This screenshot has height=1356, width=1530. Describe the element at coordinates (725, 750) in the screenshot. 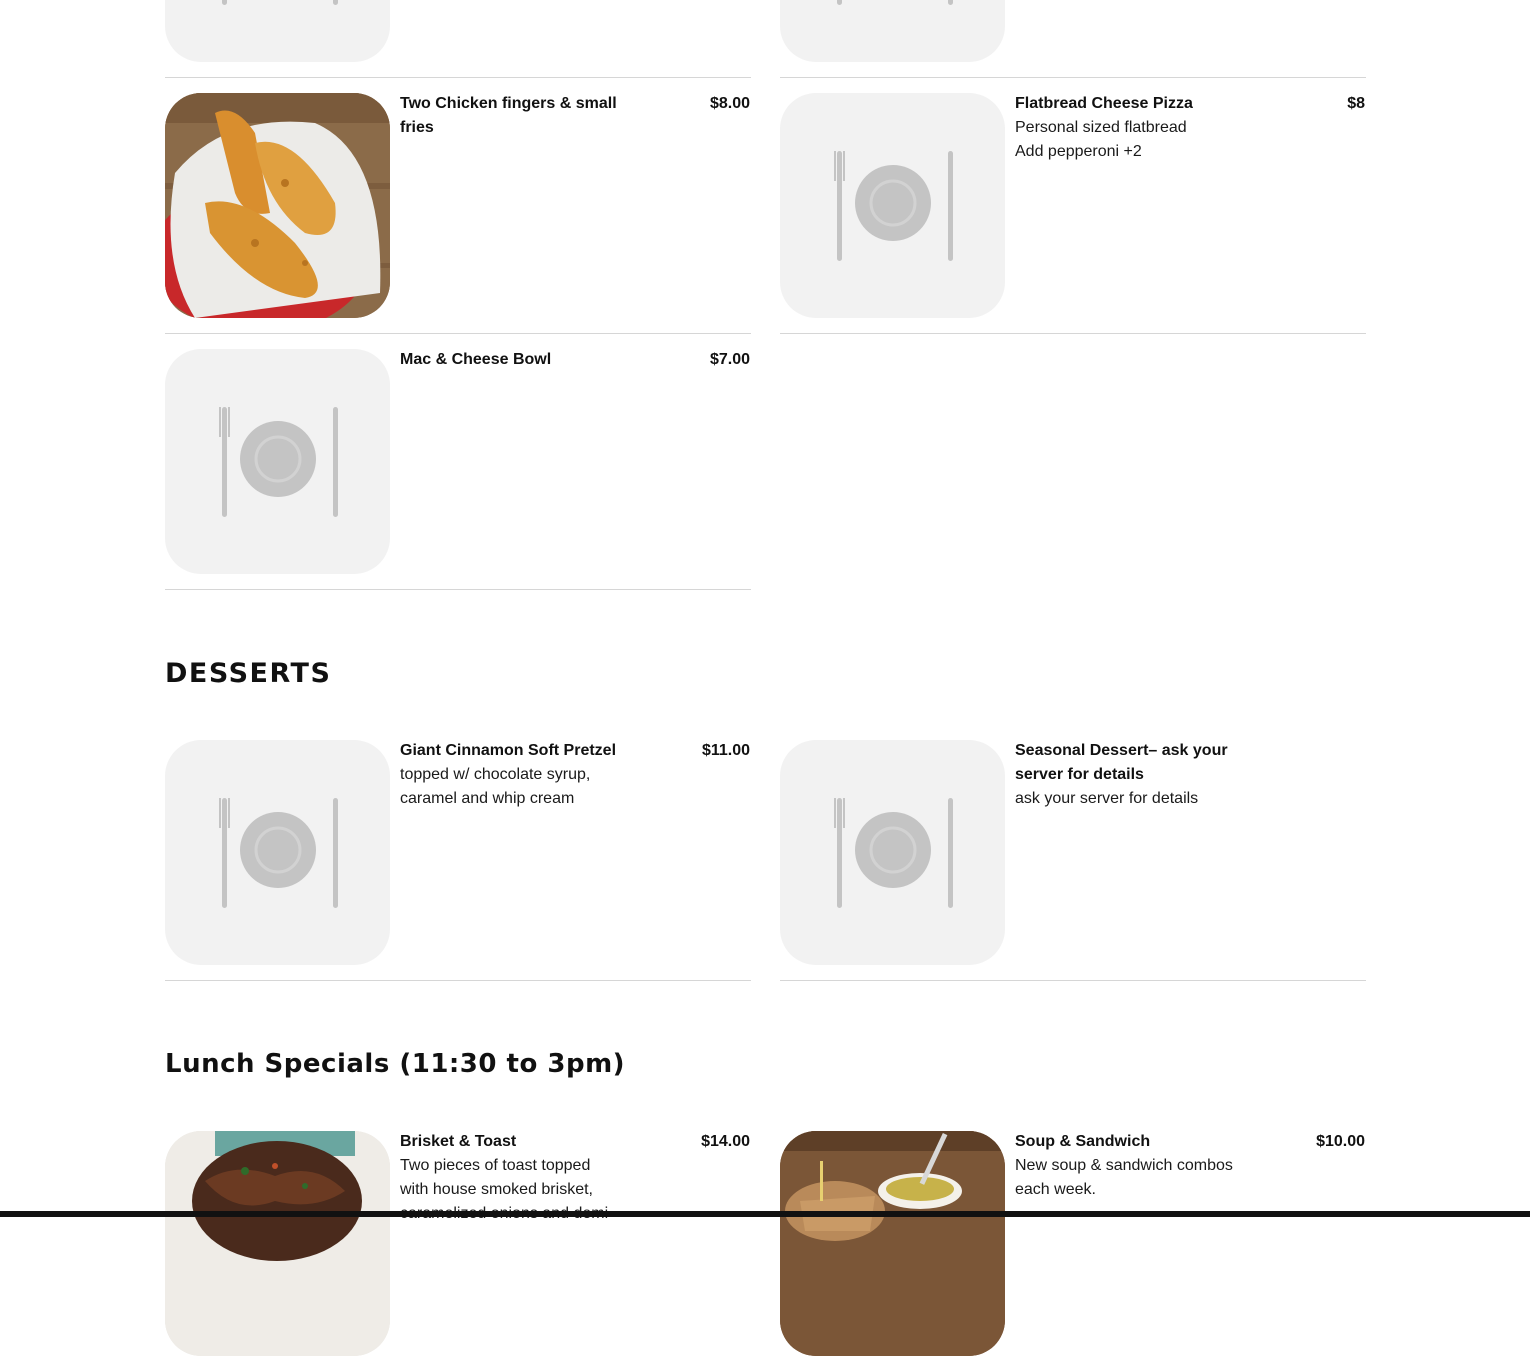

I see `item-price: $11.00` at that location.